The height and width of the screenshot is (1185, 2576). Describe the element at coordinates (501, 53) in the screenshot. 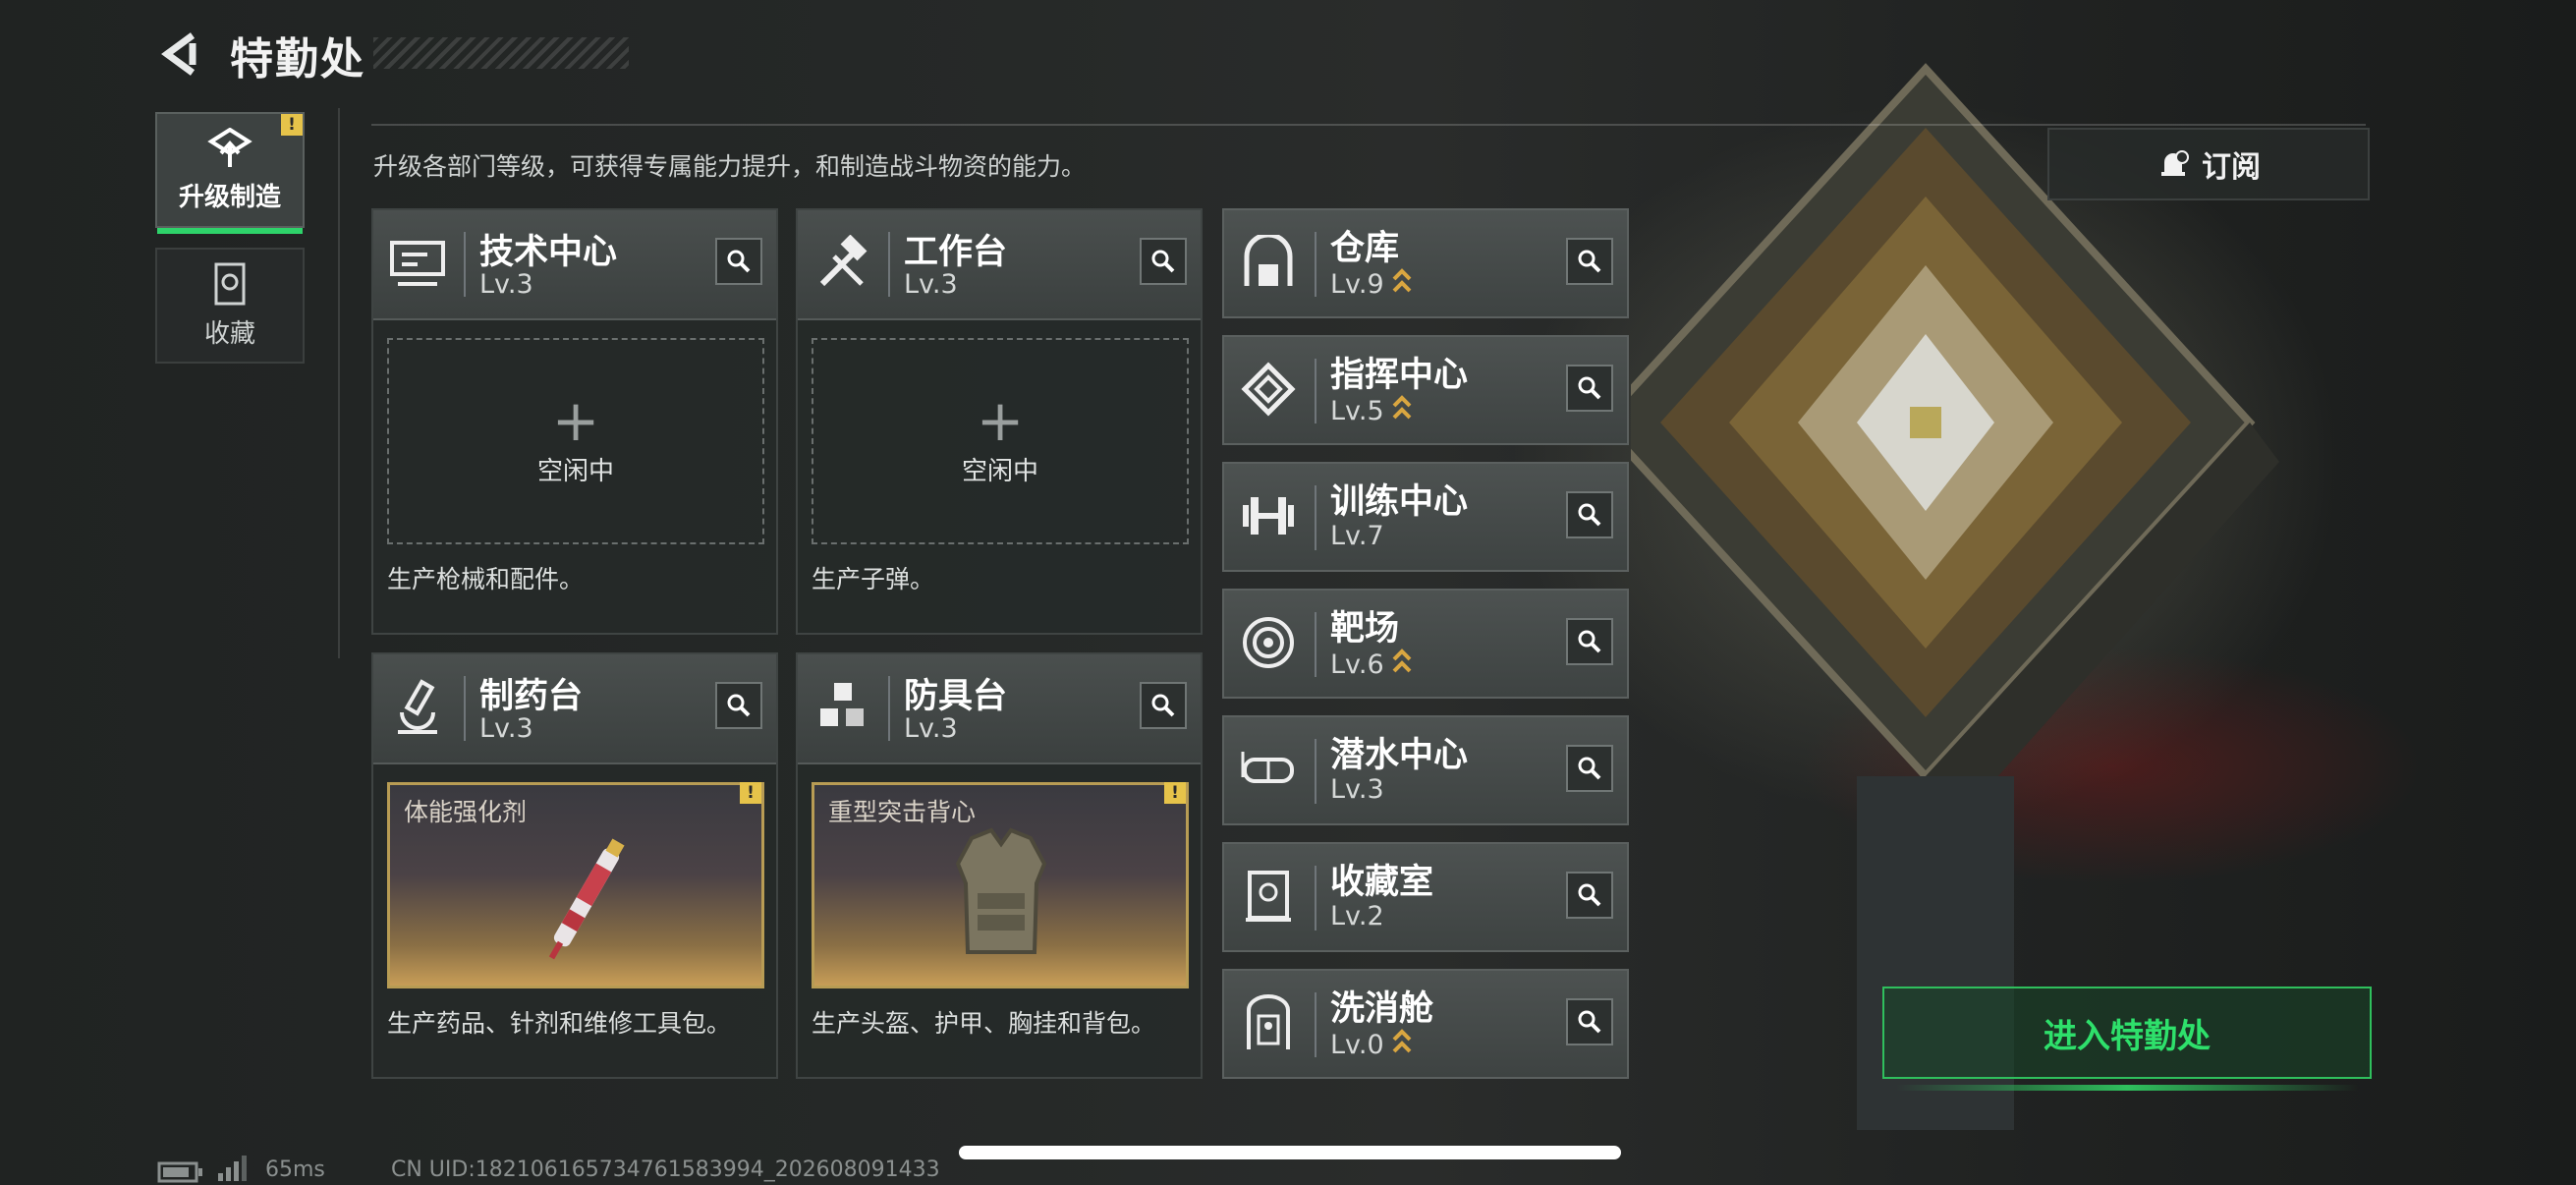

I see `title-decoration` at that location.